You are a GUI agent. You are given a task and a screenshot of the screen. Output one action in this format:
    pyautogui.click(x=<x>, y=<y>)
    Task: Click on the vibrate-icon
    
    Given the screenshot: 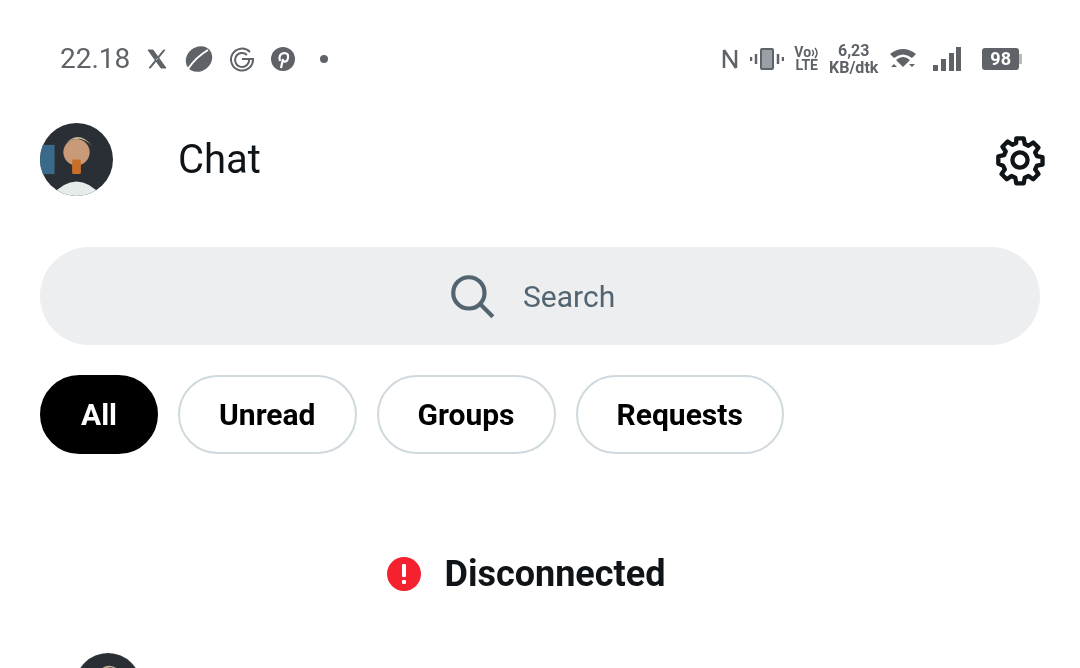 What is the action you would take?
    pyautogui.click(x=767, y=59)
    